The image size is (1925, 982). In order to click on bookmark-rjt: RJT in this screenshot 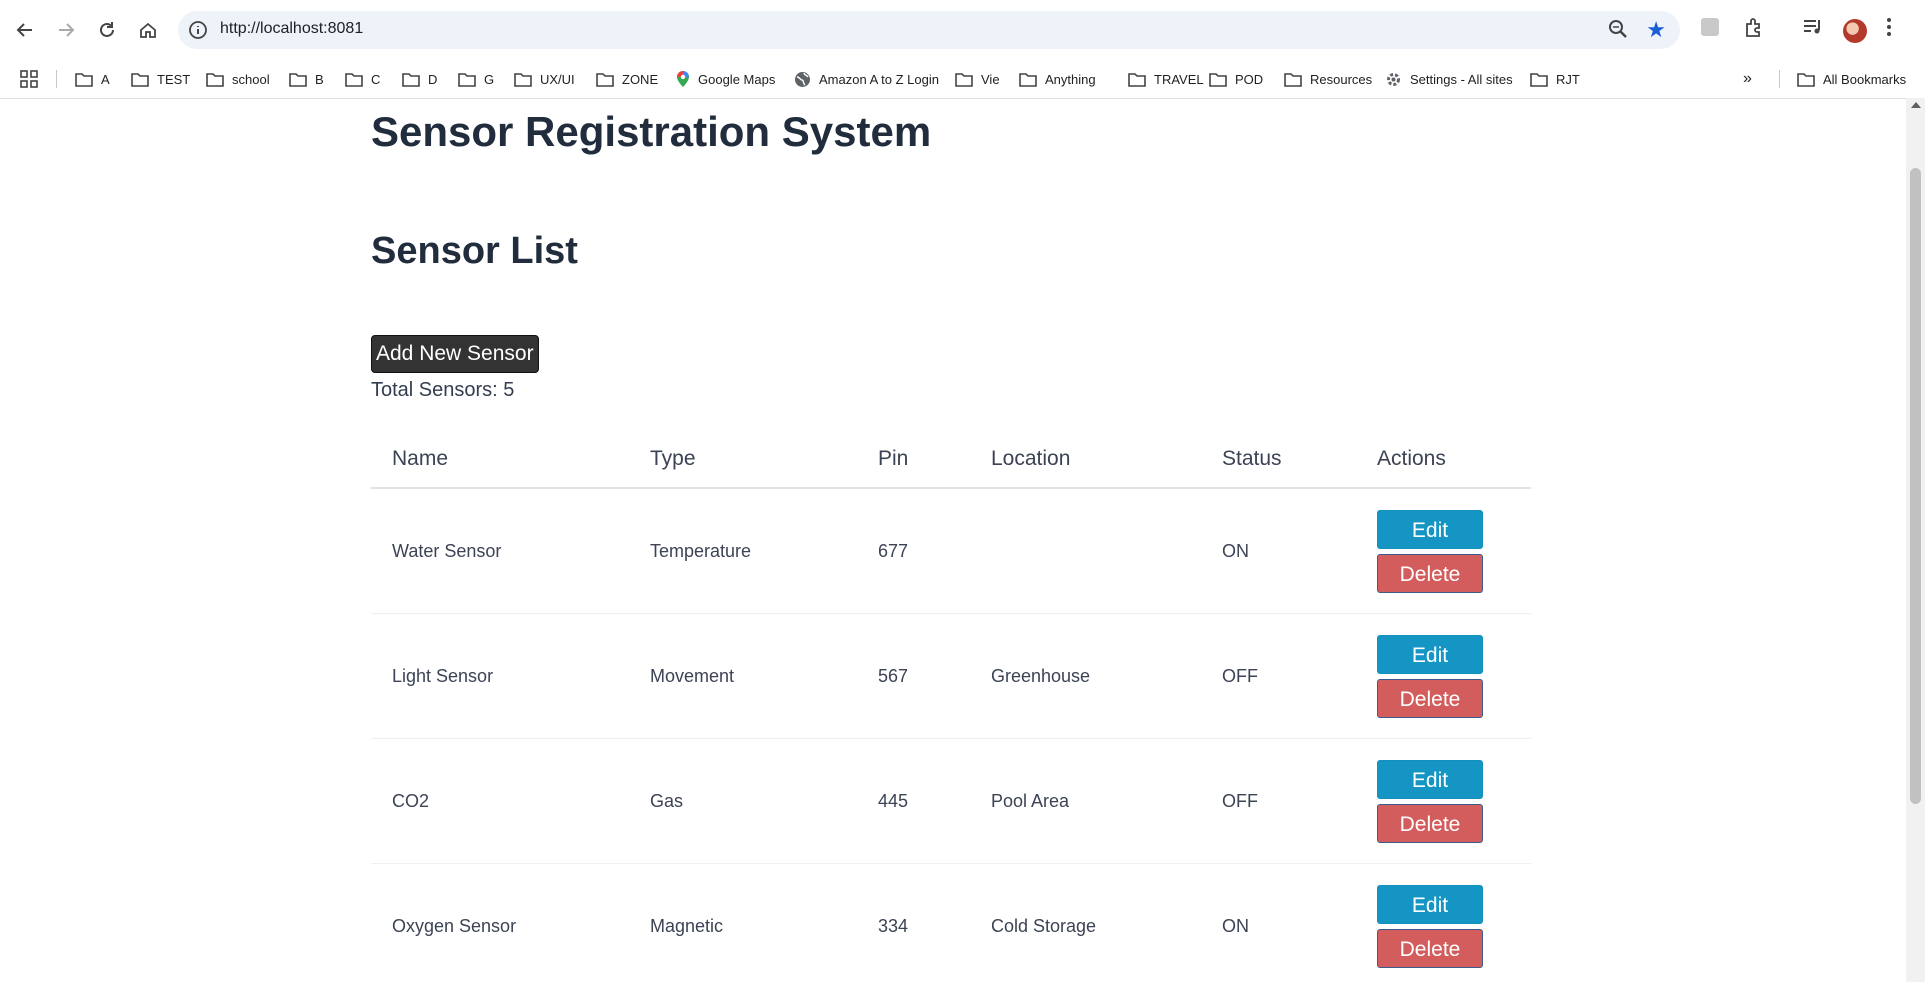, I will do `click(1555, 79)`.